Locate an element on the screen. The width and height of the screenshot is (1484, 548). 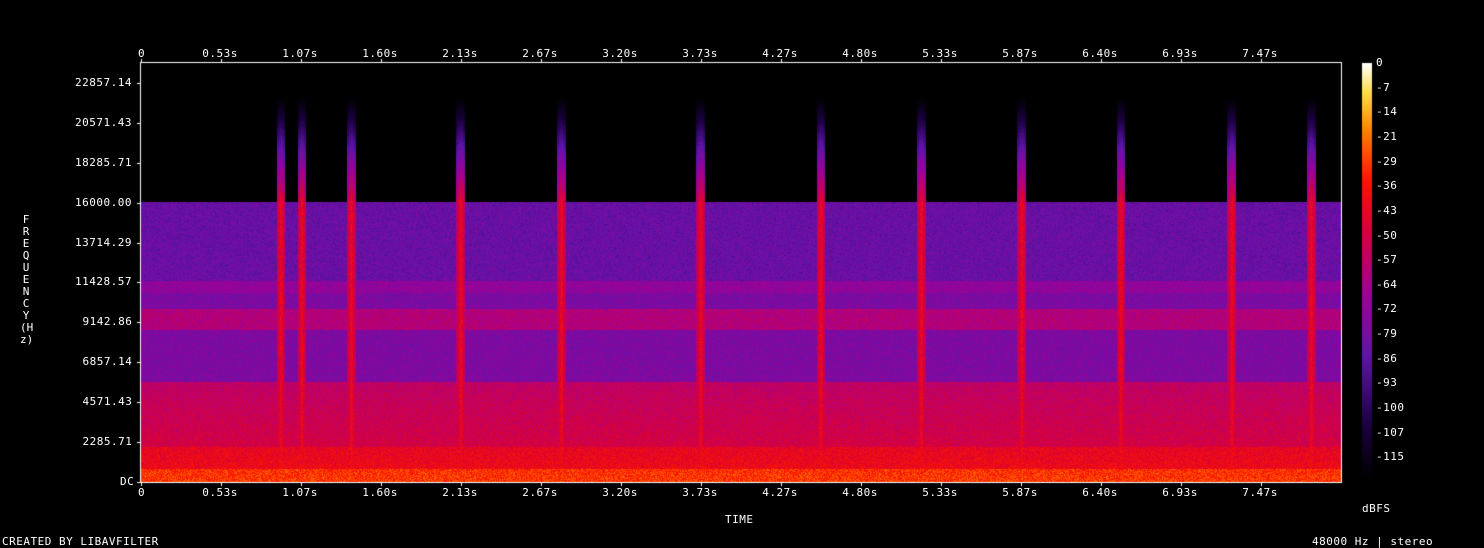
x-tick-top: 1.60s is located at coordinates (380, 53).